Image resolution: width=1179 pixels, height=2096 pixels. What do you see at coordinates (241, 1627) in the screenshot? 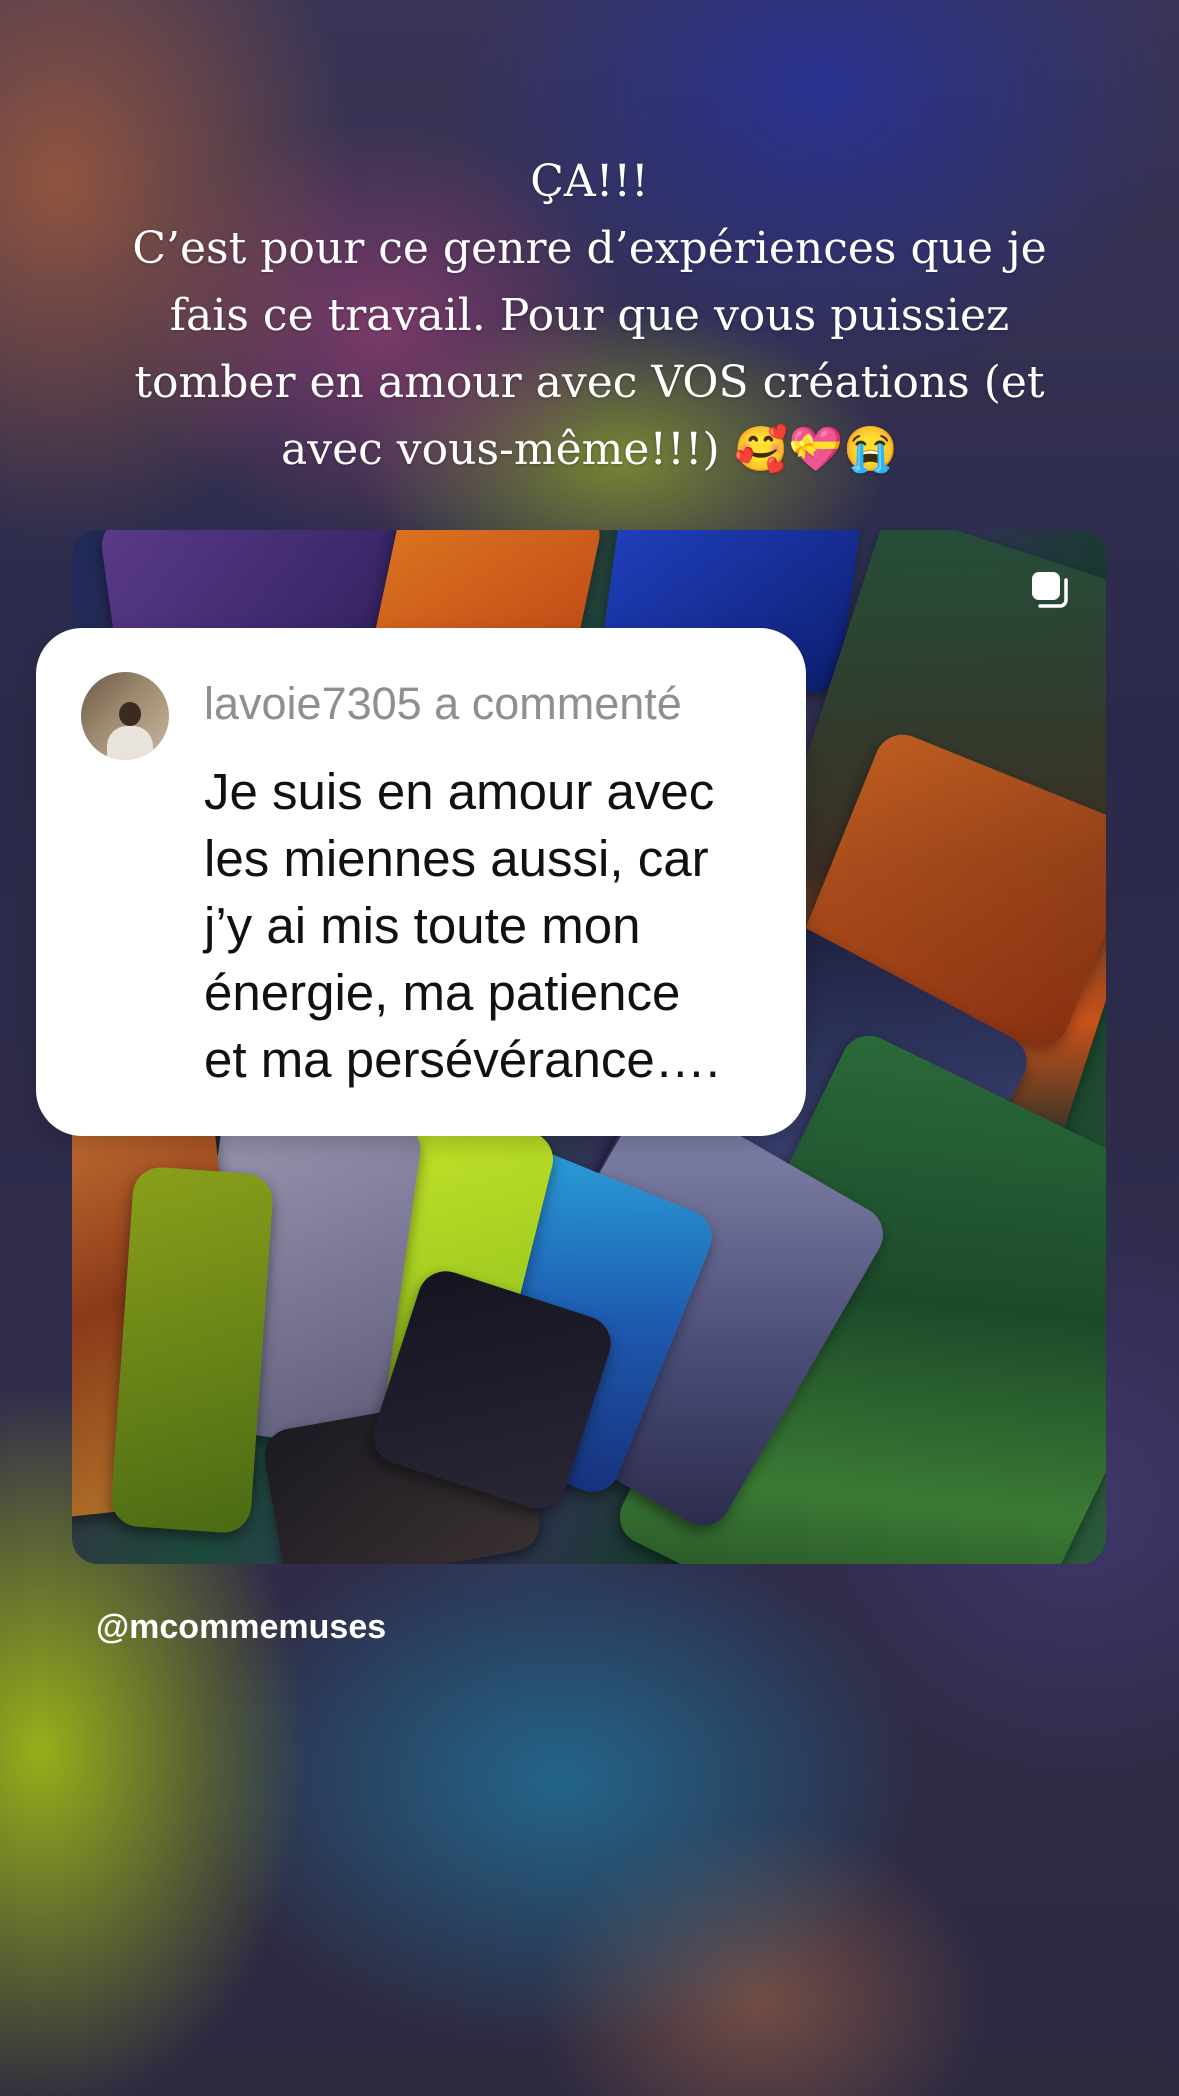
I see `author-handle-link: @mcommemuses` at bounding box center [241, 1627].